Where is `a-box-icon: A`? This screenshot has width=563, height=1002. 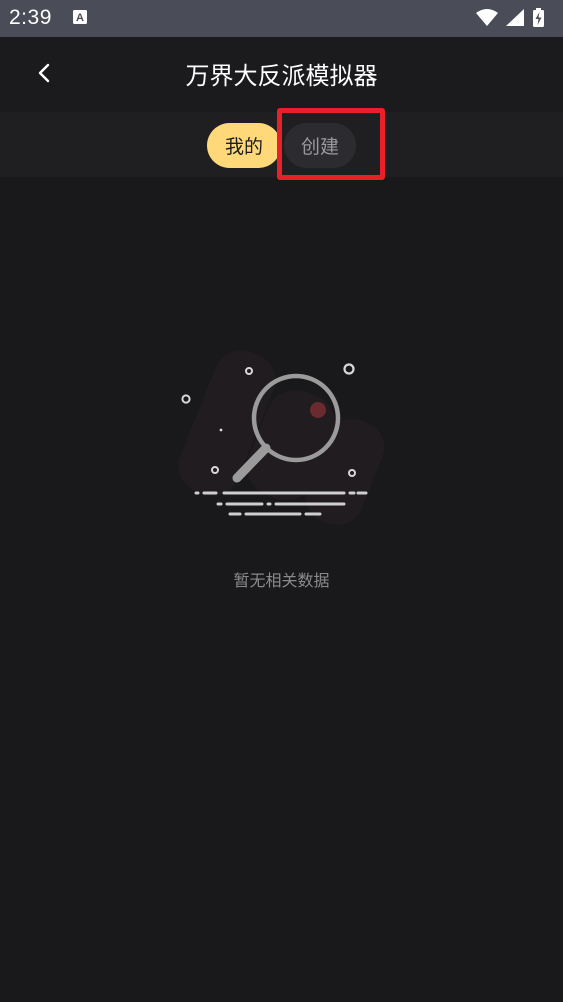 a-box-icon: A is located at coordinates (80, 17).